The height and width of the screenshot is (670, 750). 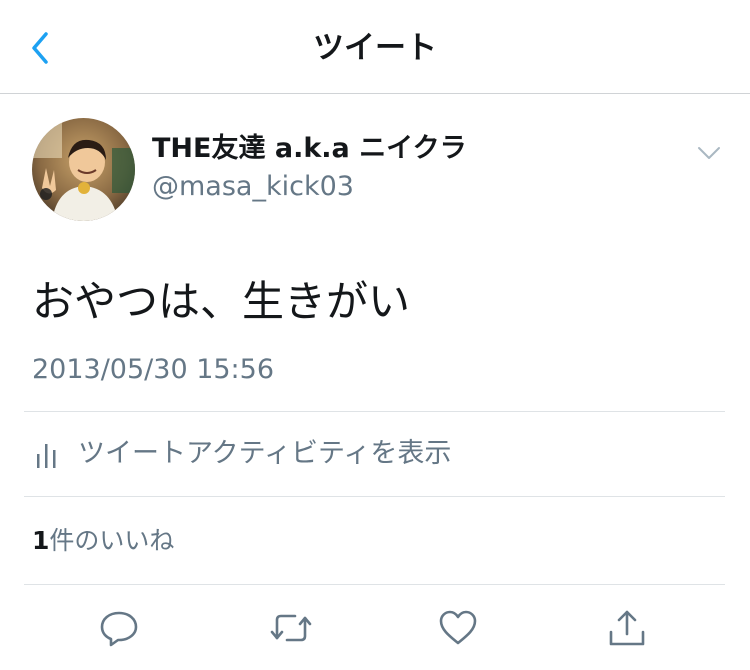 I want to click on tweet-activity-link: ツイートアクティビティを表示, so click(x=374, y=454).